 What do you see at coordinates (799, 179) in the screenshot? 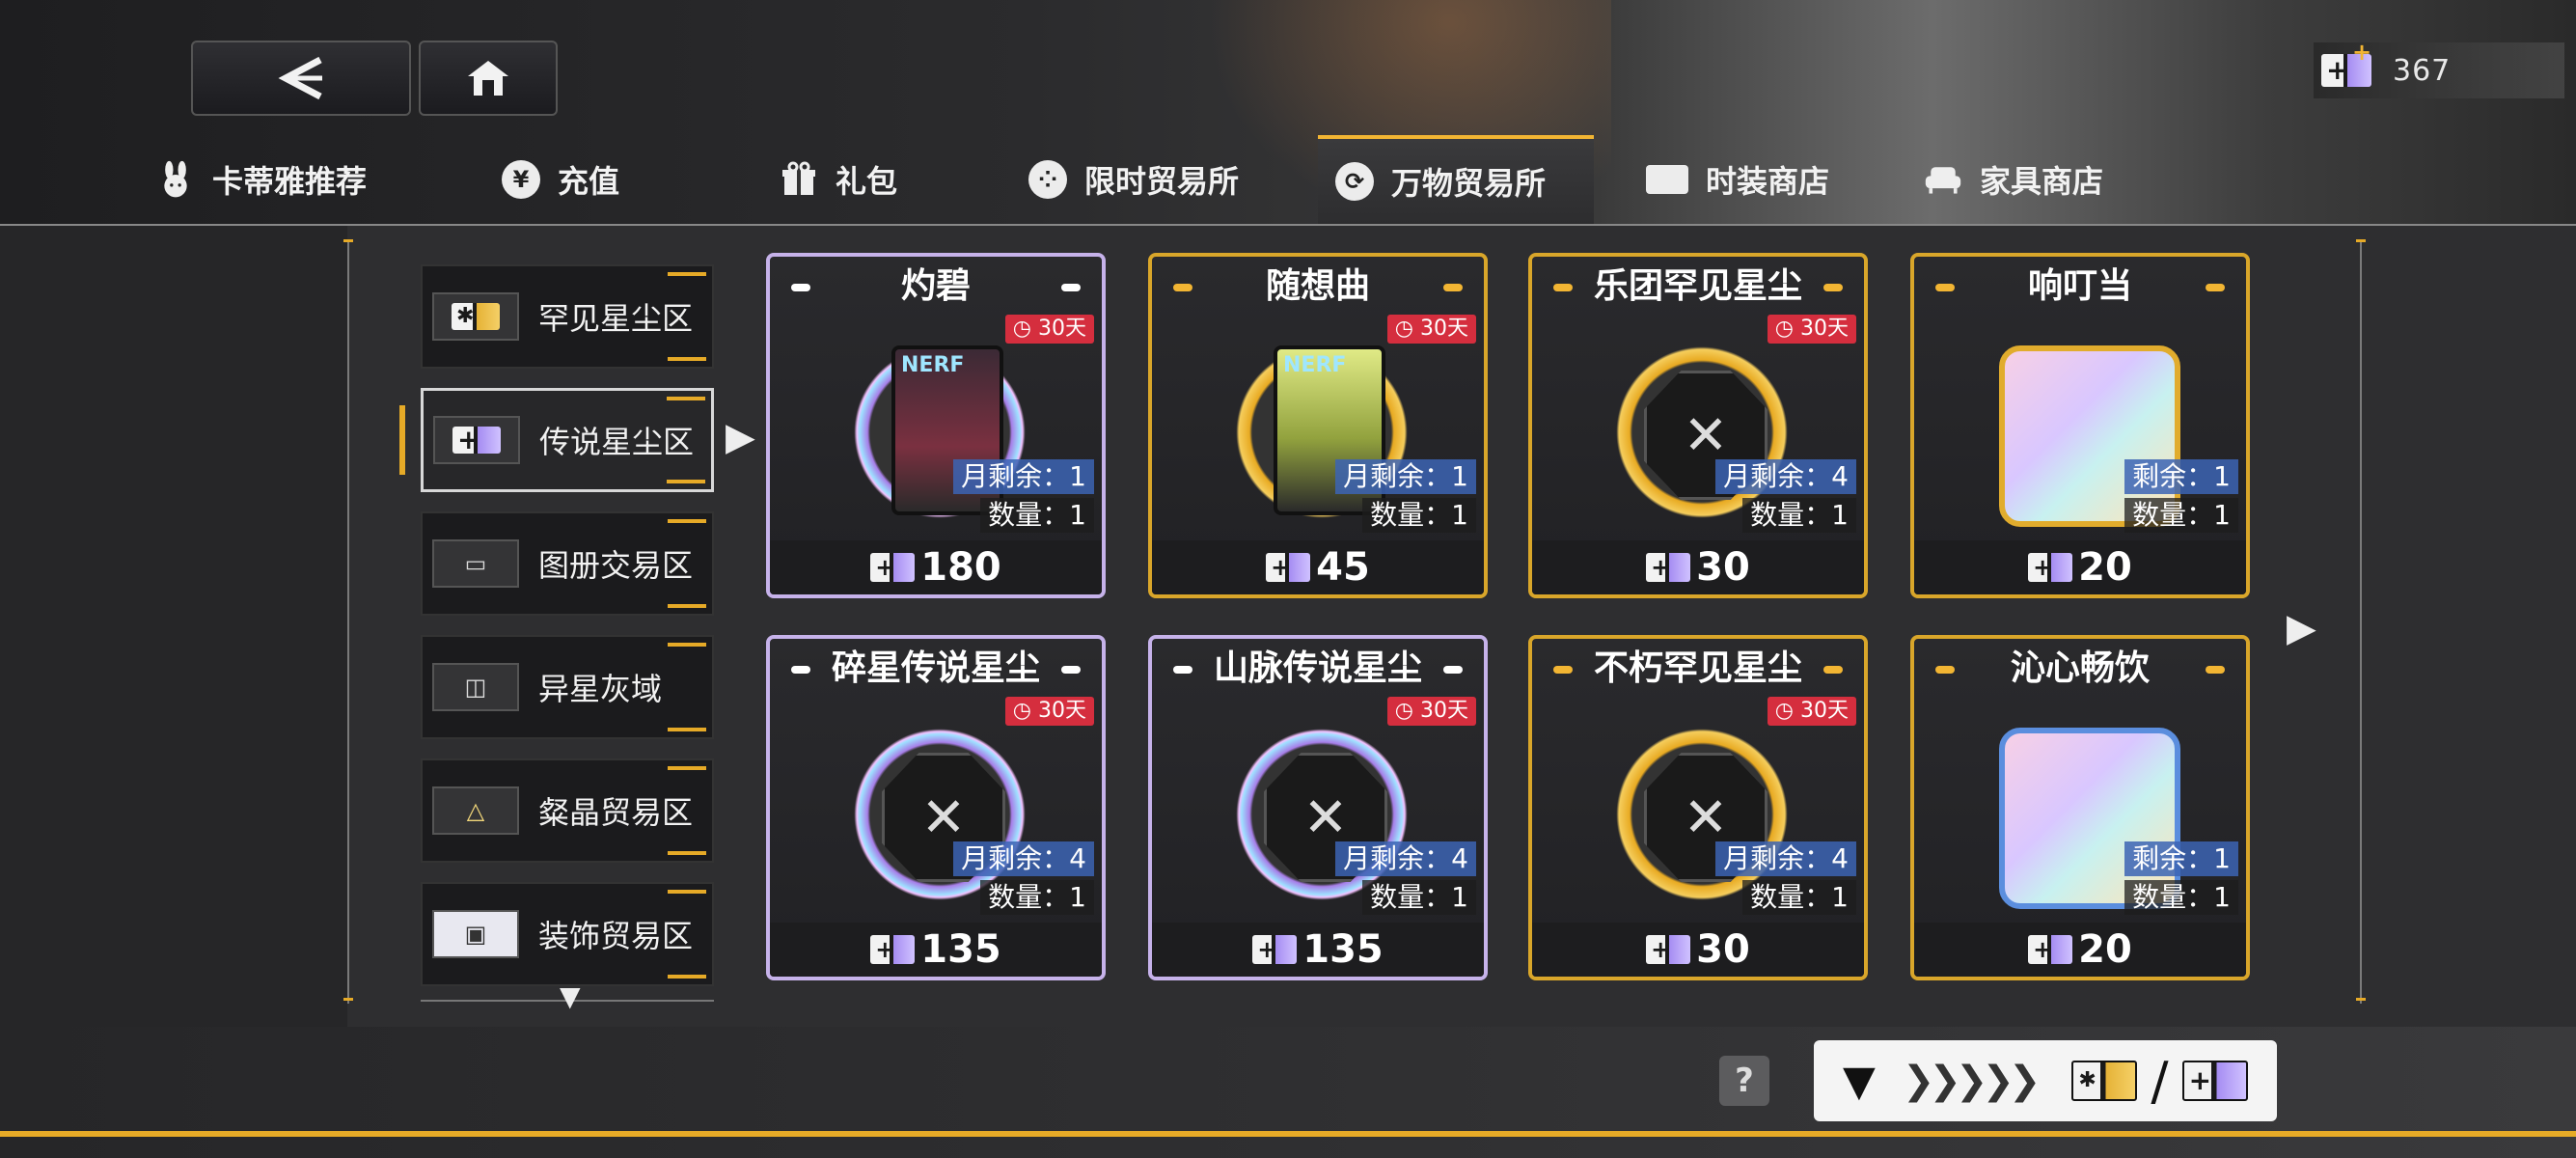
I see `gift-icon` at bounding box center [799, 179].